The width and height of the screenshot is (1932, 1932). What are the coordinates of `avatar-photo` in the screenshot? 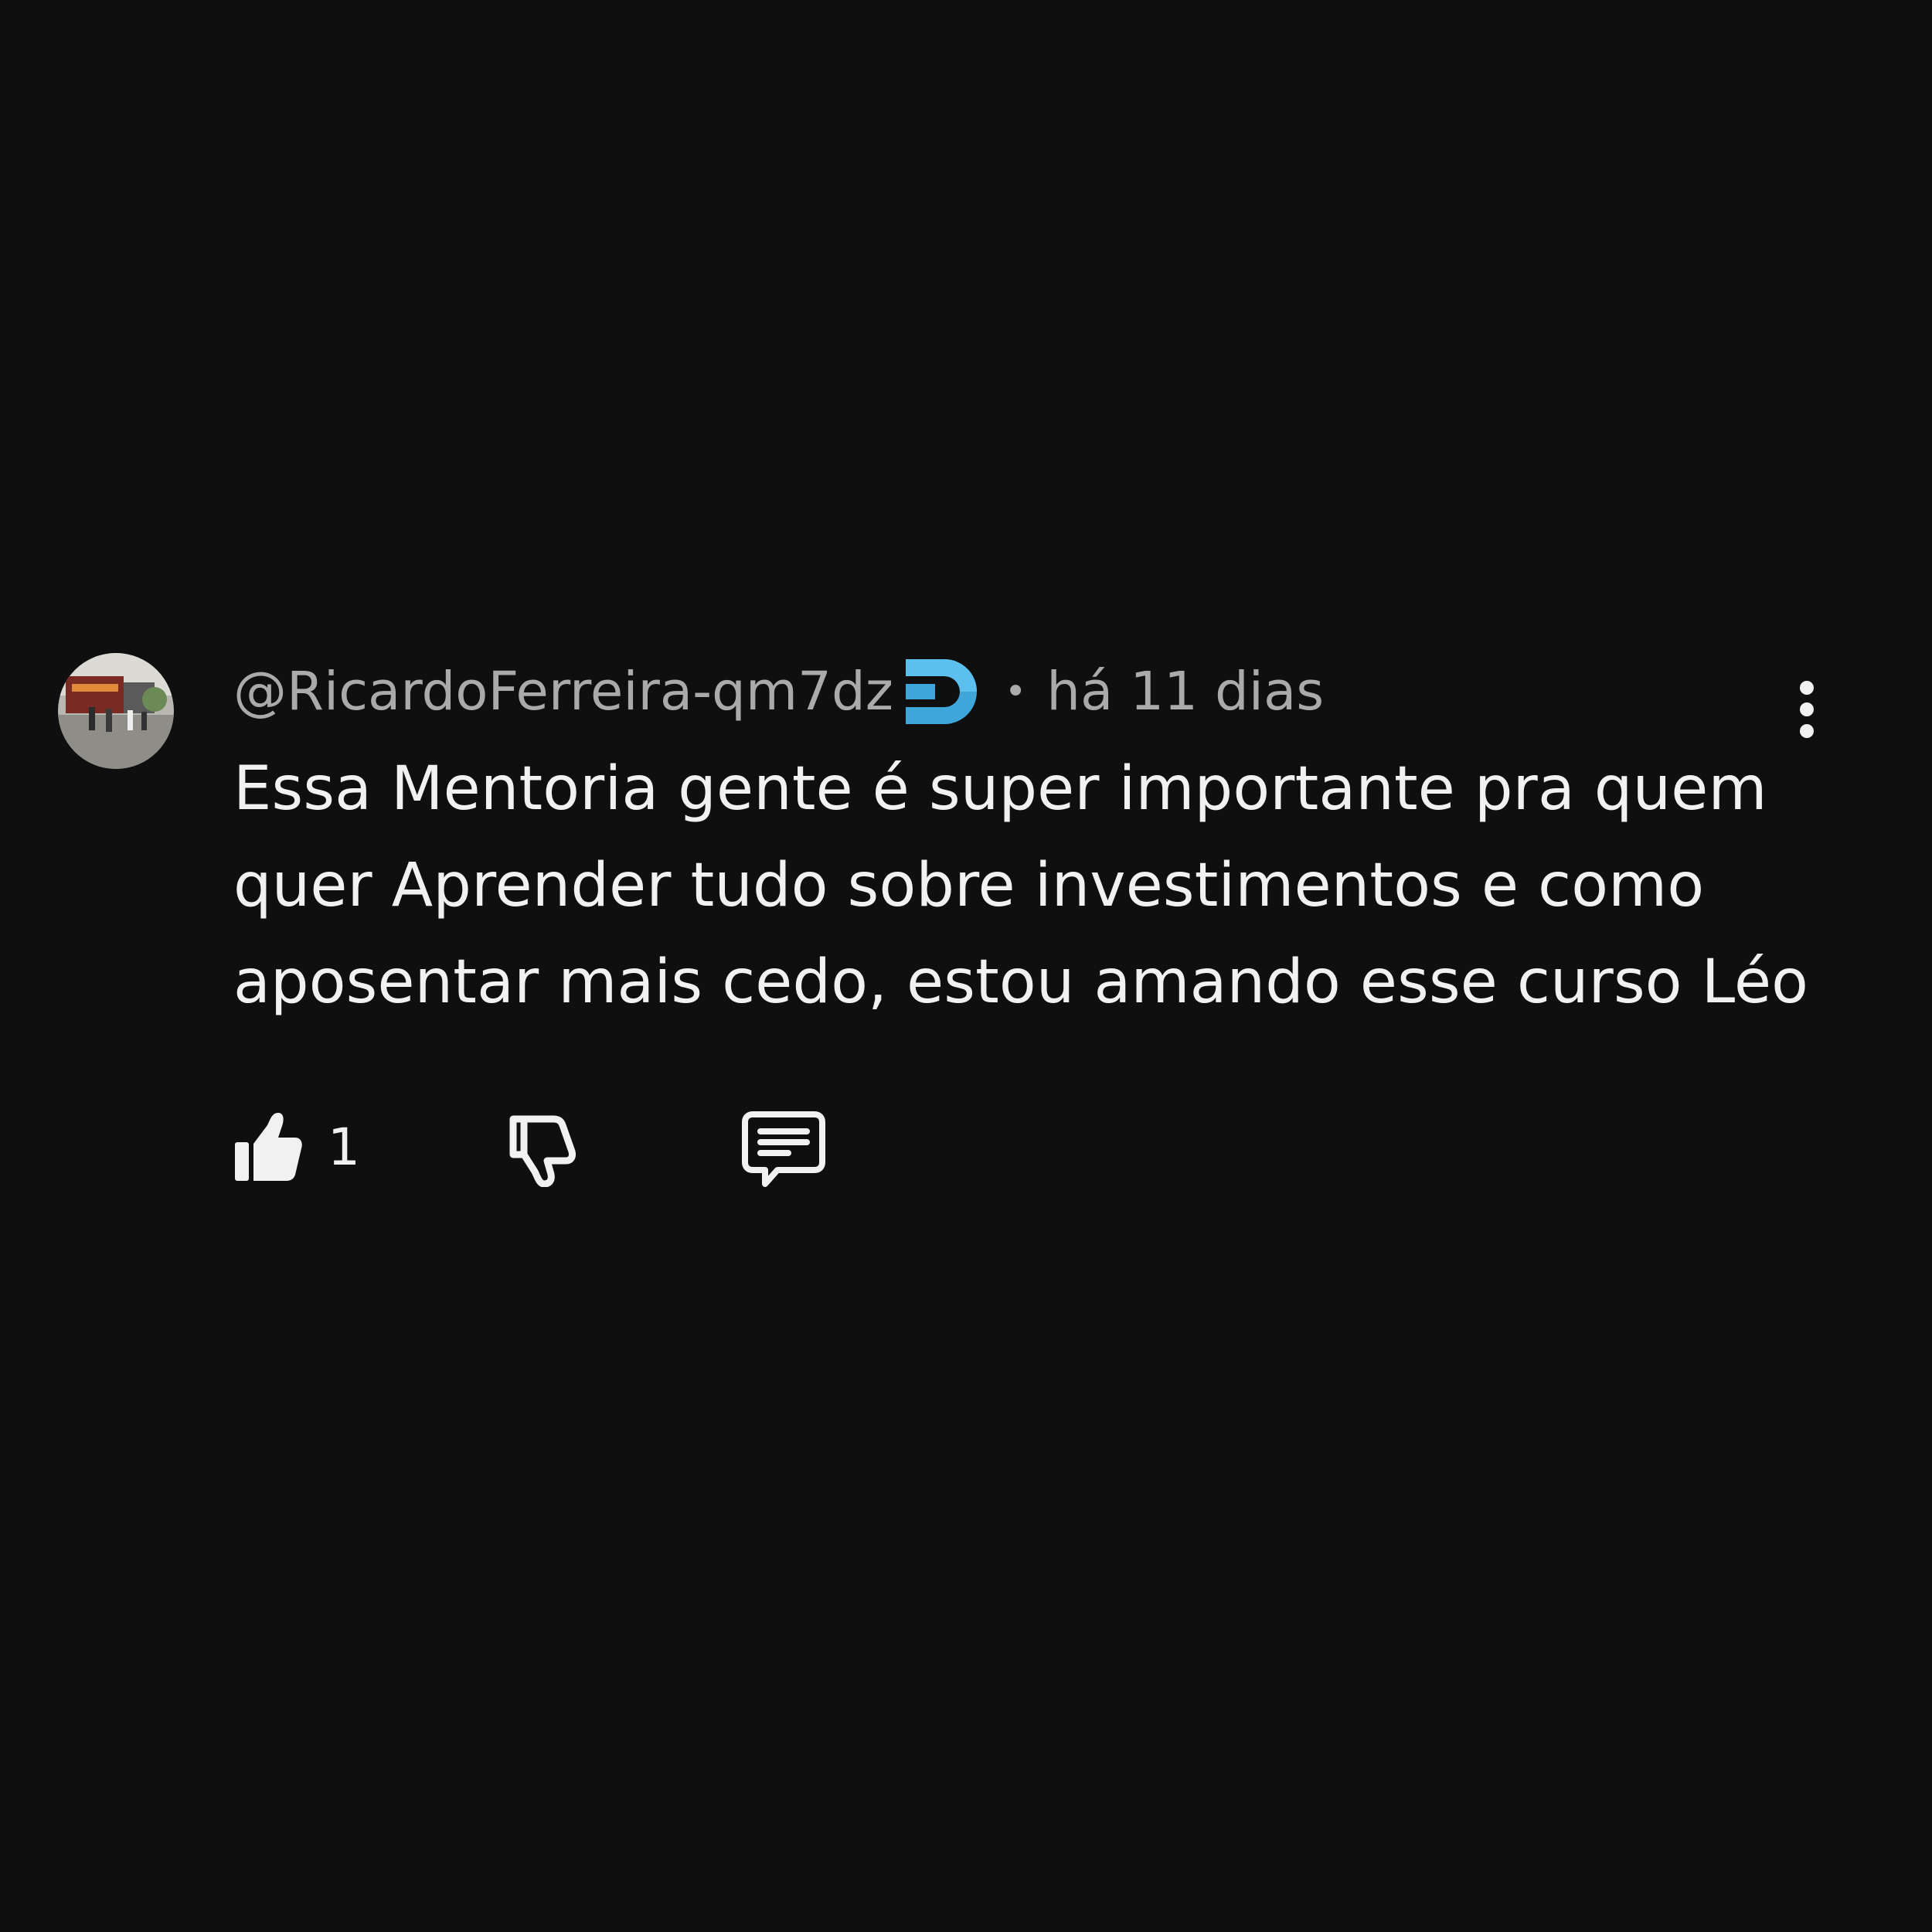 It's located at (116, 711).